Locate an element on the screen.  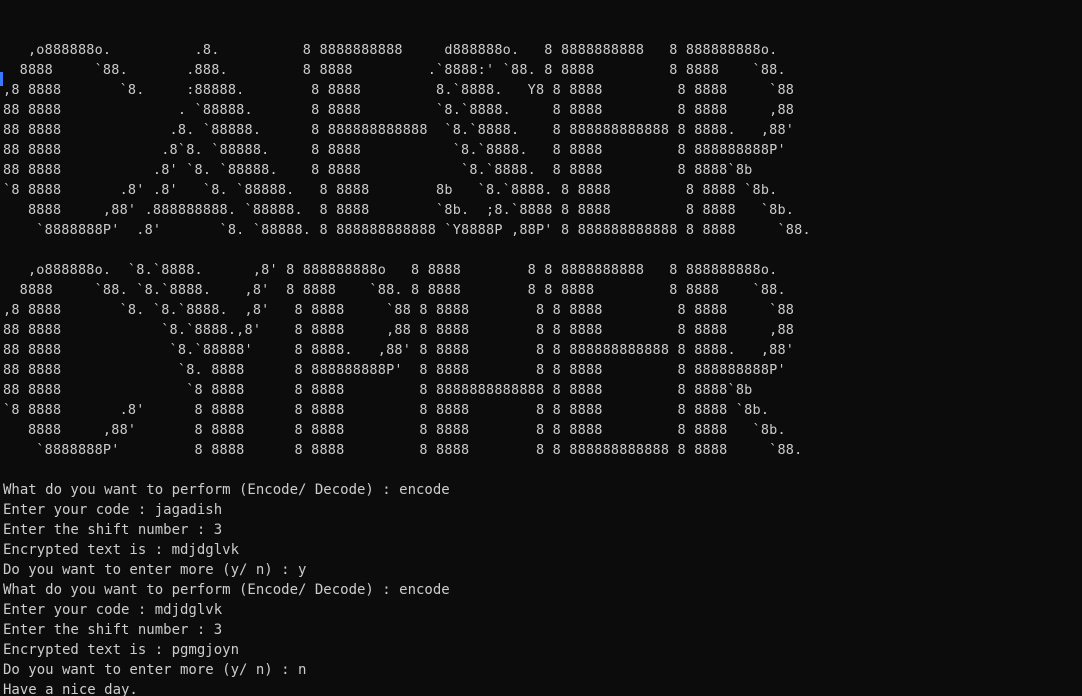
console-output-line: Enter your code : jagadish is located at coordinates (113, 510).